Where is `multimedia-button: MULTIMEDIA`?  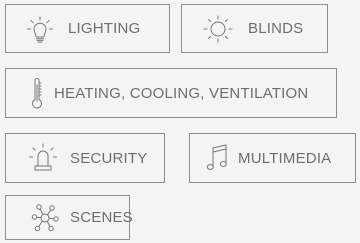 multimedia-button: MULTIMEDIA is located at coordinates (272, 158).